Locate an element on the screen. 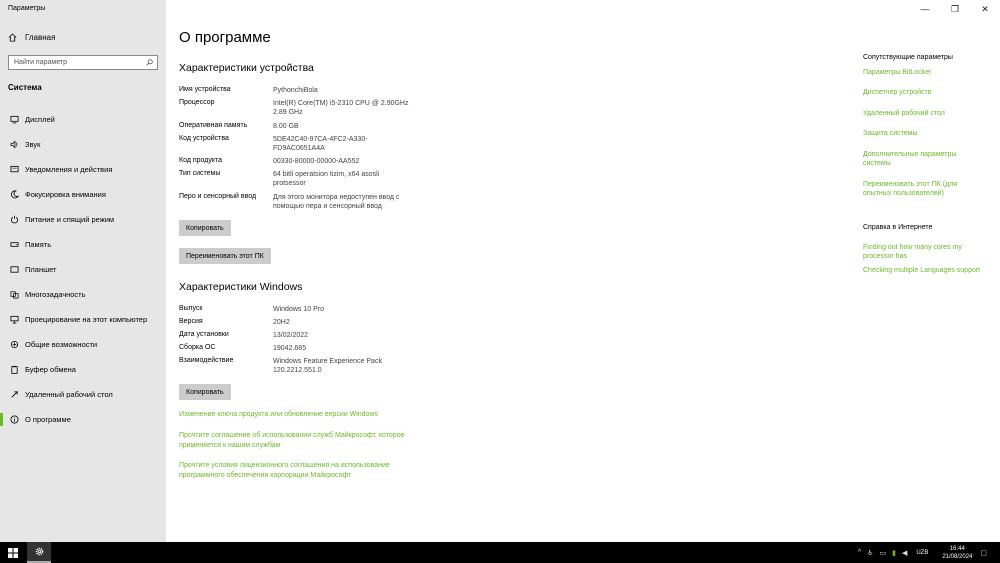 This screenshot has width=1000, height=563. sidebar-item-projecting: Проецирование на этот компьютер is located at coordinates (83, 319).